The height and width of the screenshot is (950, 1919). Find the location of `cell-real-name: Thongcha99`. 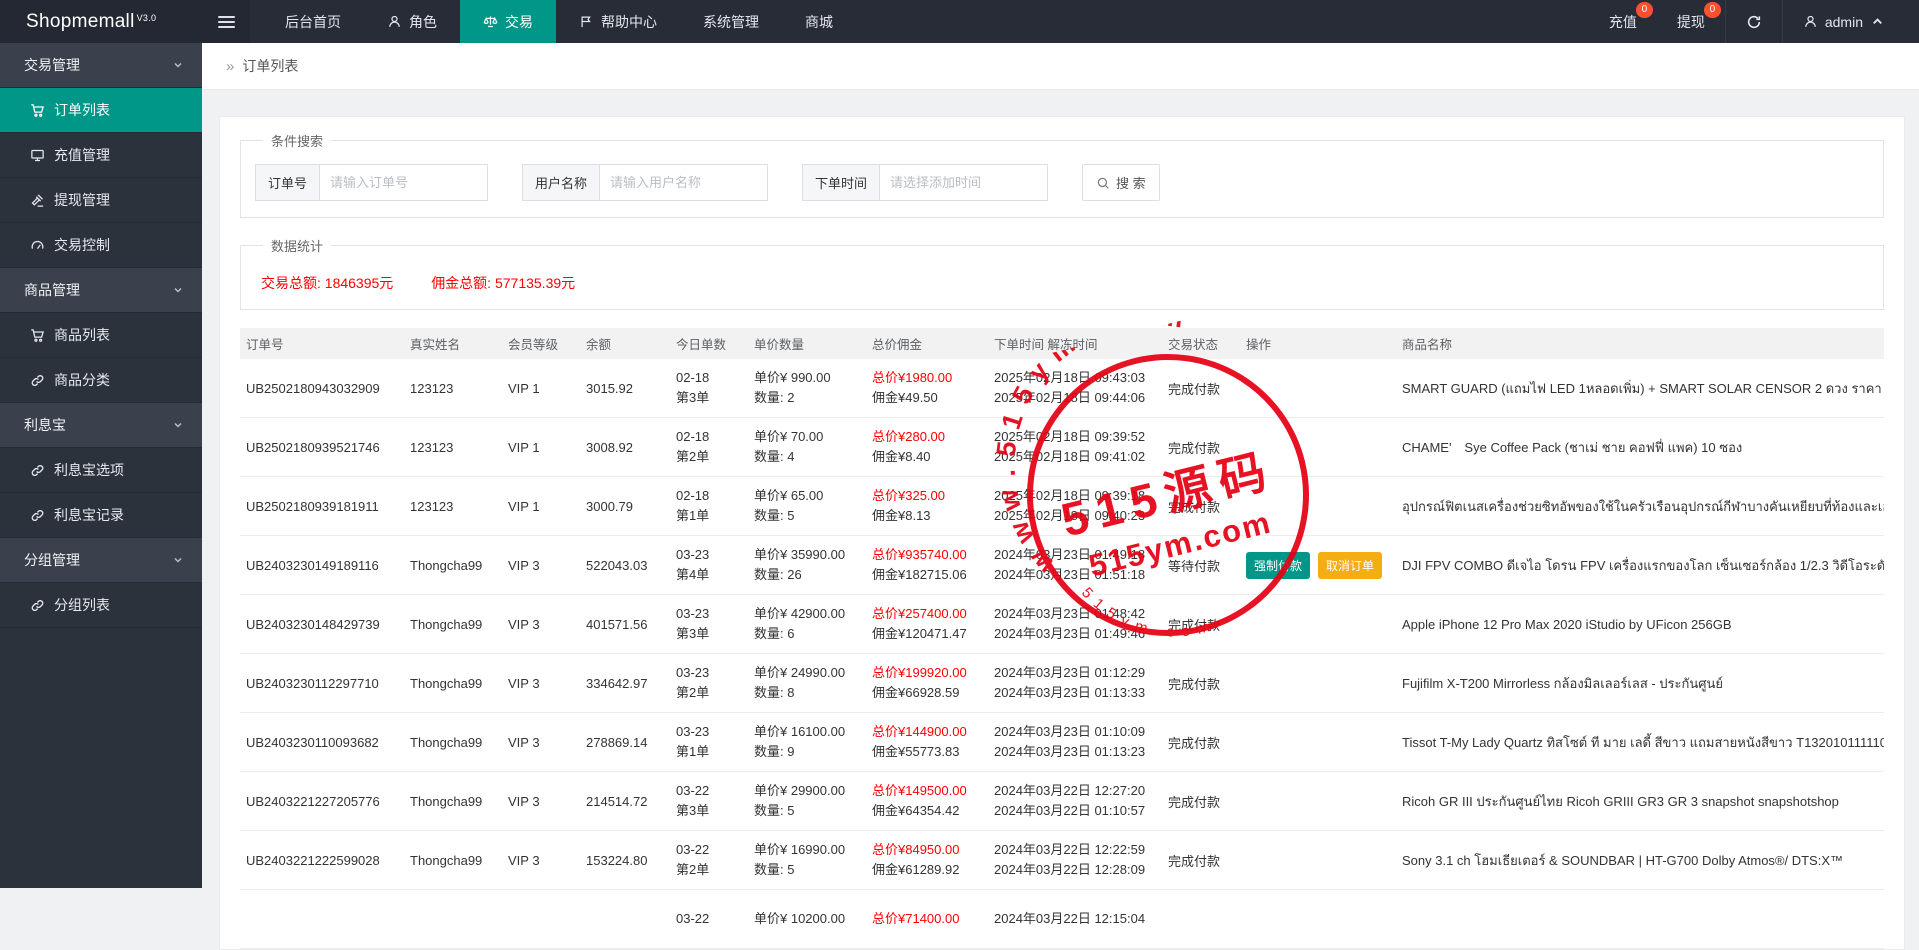

cell-real-name: Thongcha99 is located at coordinates (446, 860).